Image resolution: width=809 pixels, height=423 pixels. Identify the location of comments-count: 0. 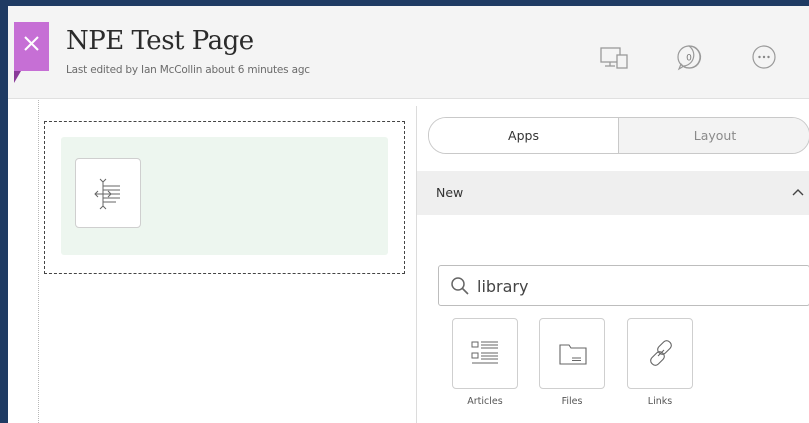
(689, 59).